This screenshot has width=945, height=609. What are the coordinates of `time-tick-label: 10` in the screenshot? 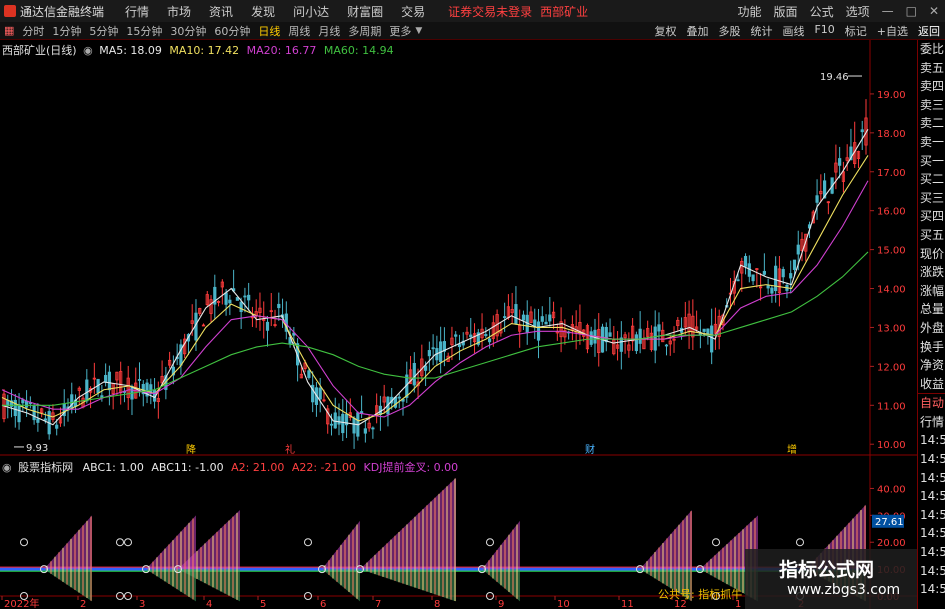 It's located at (563, 604).